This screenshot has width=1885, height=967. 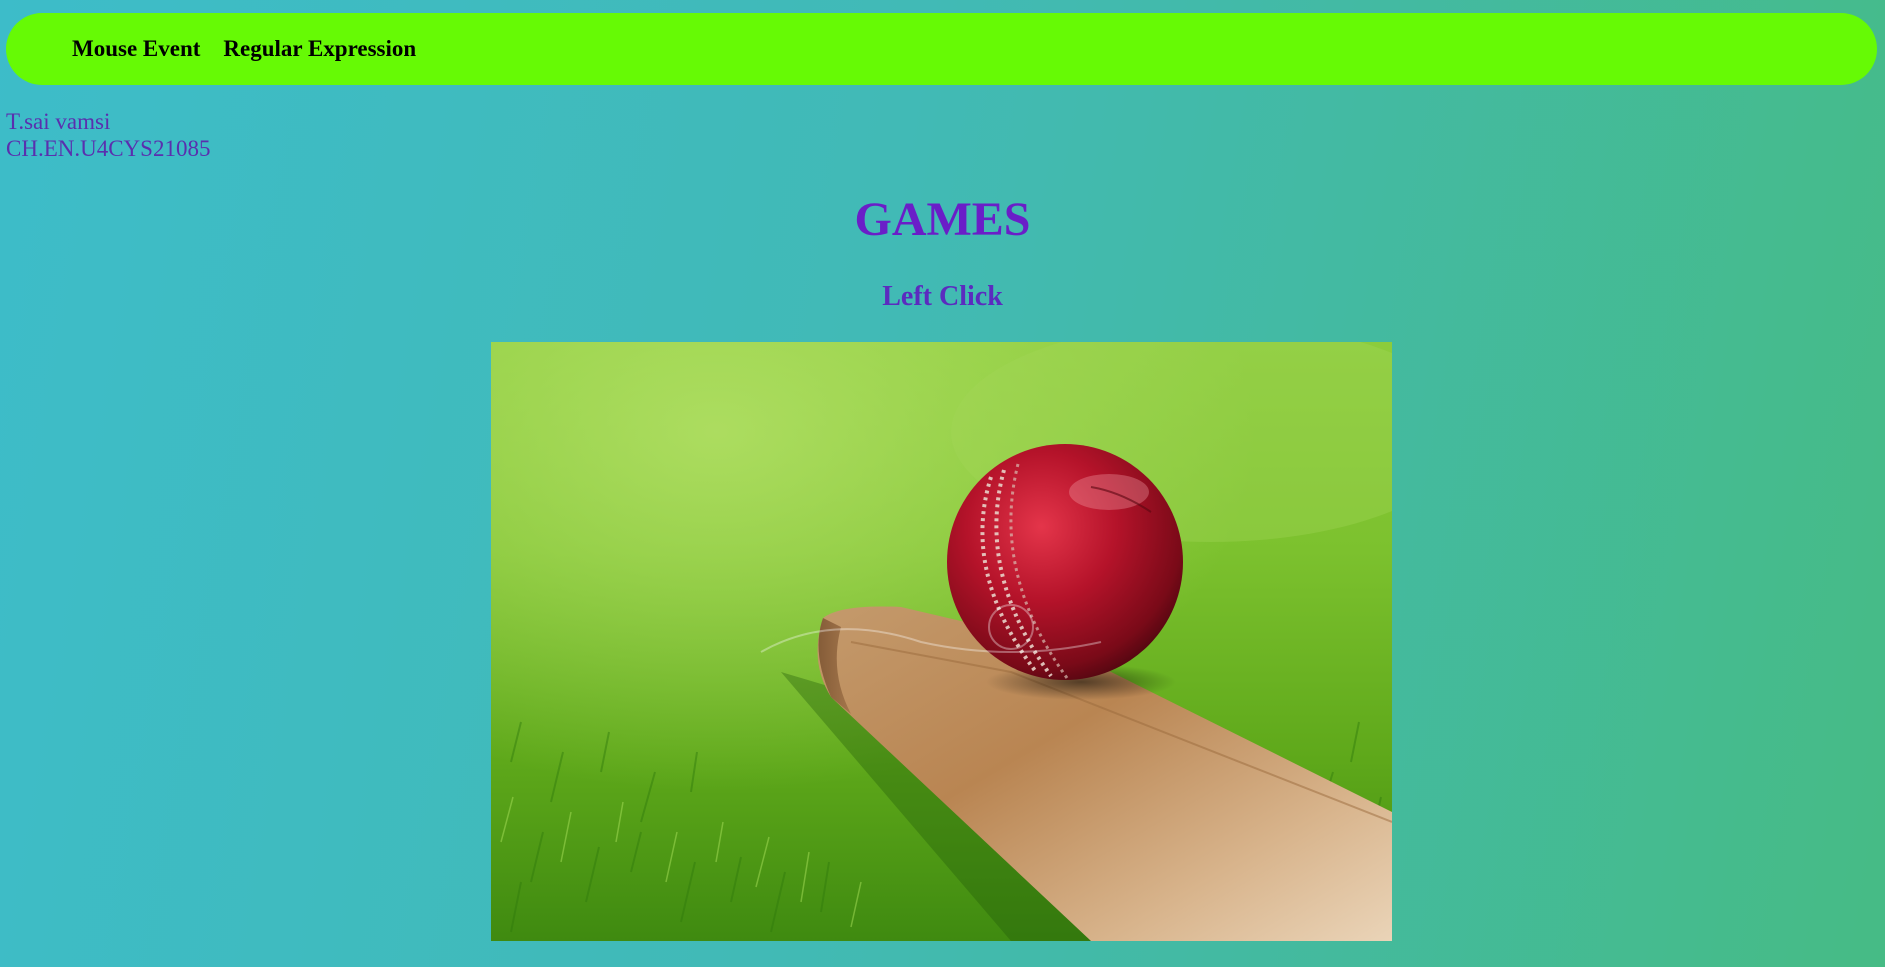 I want to click on nav-link-regular-expression: Regular Expression, so click(x=319, y=49).